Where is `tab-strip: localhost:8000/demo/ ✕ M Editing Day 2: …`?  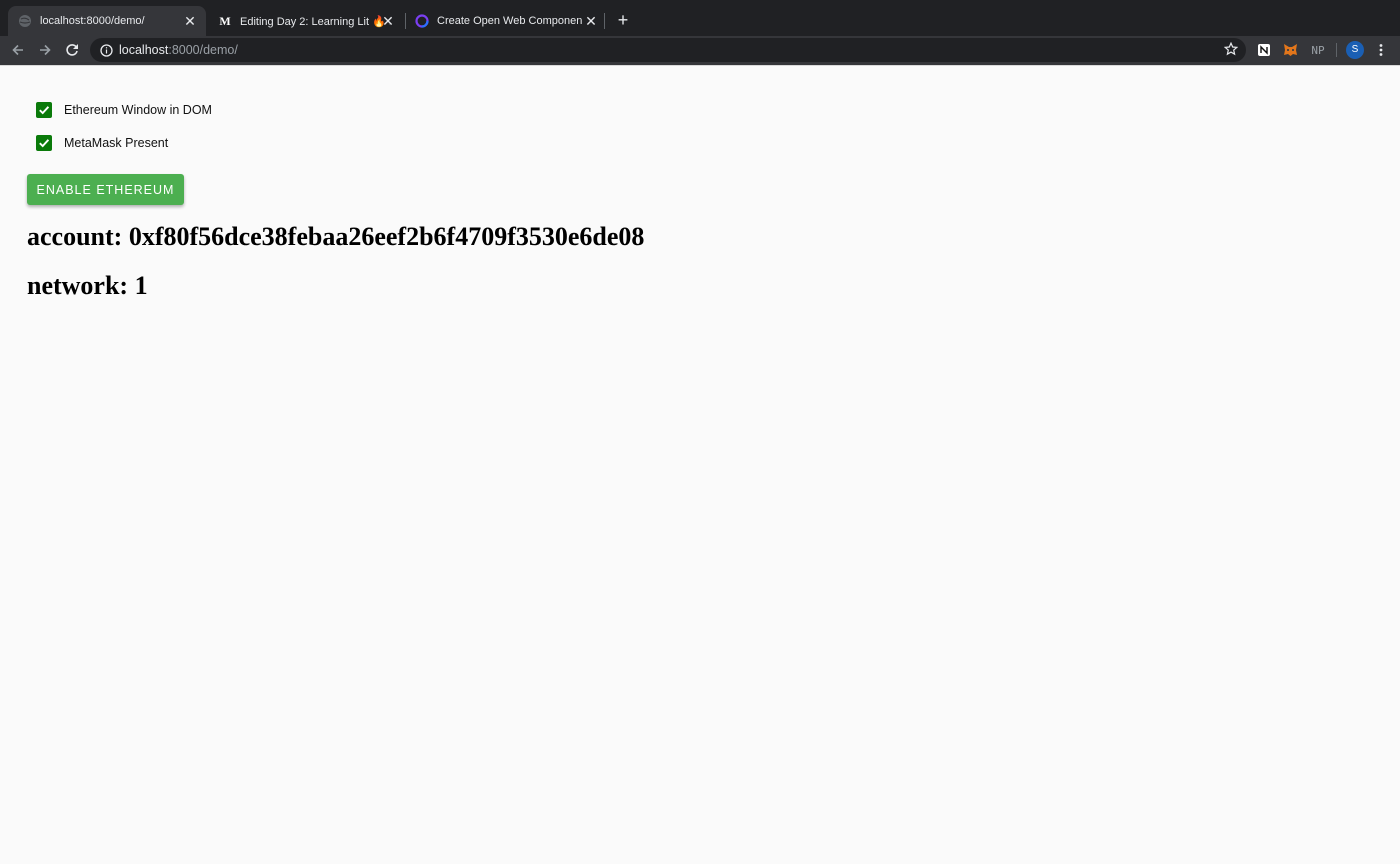 tab-strip: localhost:8000/demo/ ✕ M Editing Day 2: … is located at coordinates (700, 18).